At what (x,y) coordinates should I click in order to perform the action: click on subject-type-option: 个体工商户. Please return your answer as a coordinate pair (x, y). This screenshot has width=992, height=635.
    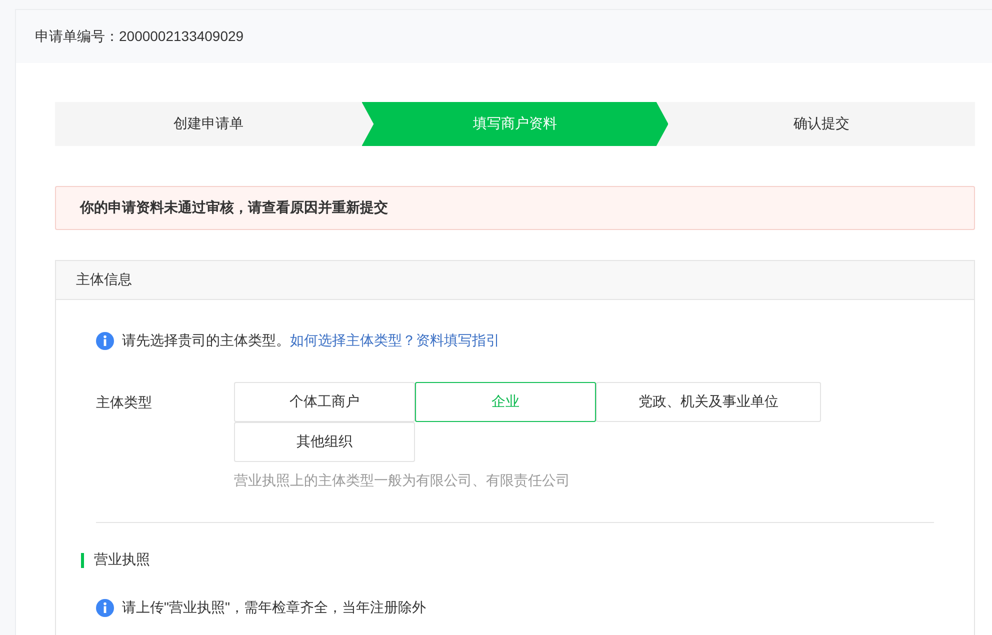
    Looking at the image, I should click on (324, 402).